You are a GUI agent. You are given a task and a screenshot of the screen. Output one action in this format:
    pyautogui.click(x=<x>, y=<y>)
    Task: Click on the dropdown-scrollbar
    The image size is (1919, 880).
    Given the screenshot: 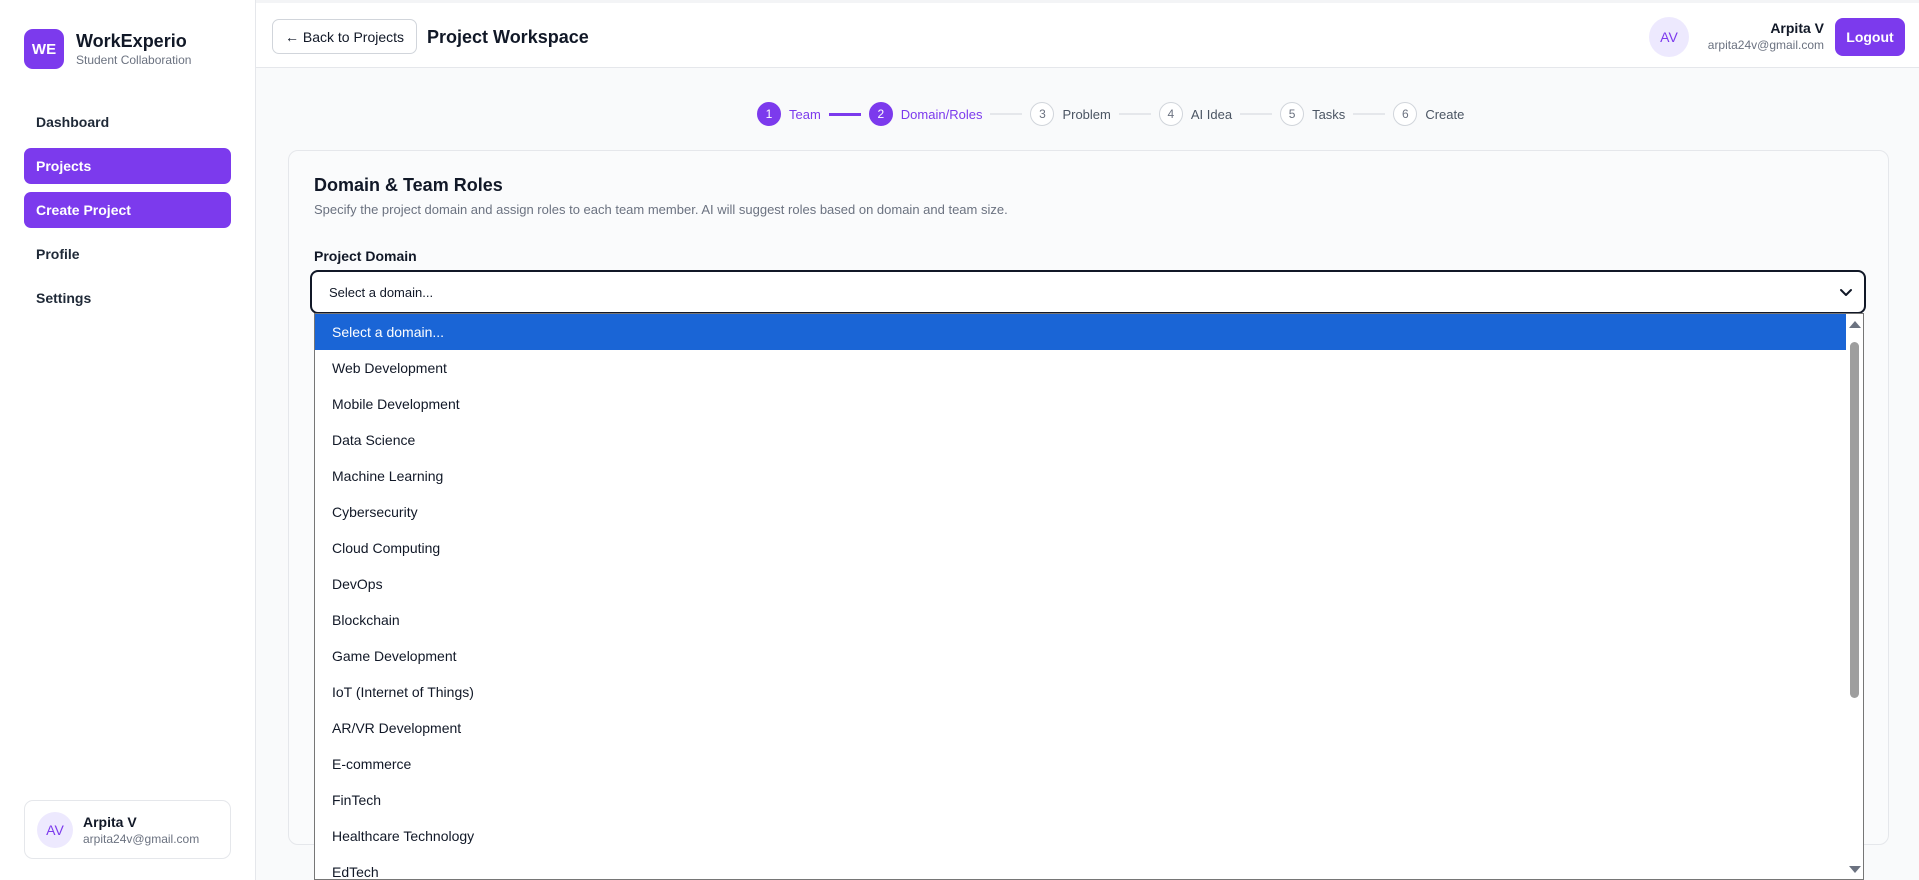 What is the action you would take?
    pyautogui.click(x=1854, y=596)
    